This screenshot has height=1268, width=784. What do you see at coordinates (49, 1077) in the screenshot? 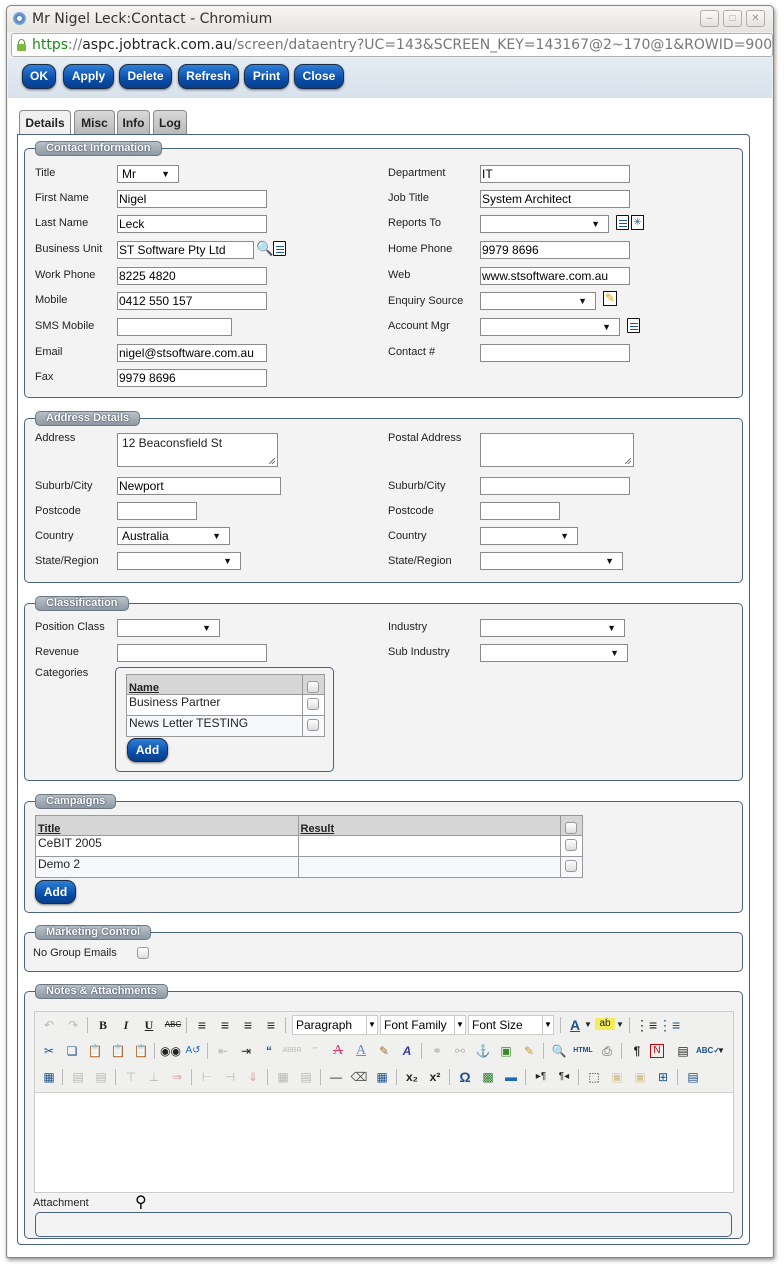
I see `edit-table-icon: ▦` at bounding box center [49, 1077].